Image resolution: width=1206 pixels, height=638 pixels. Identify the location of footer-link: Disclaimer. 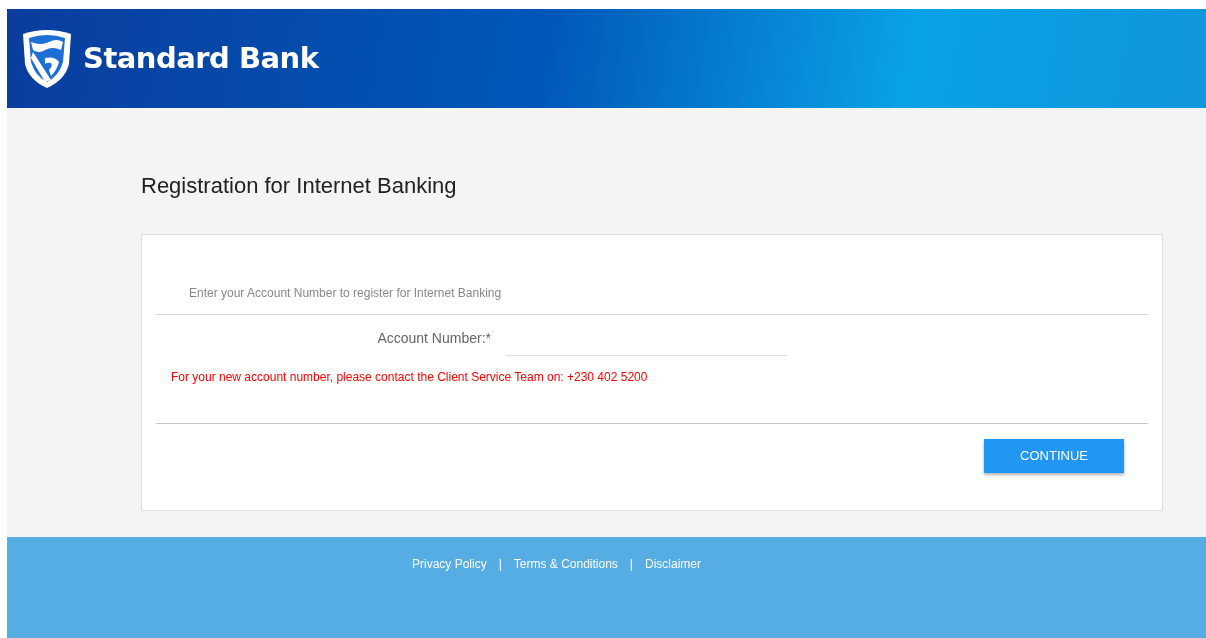
(673, 563).